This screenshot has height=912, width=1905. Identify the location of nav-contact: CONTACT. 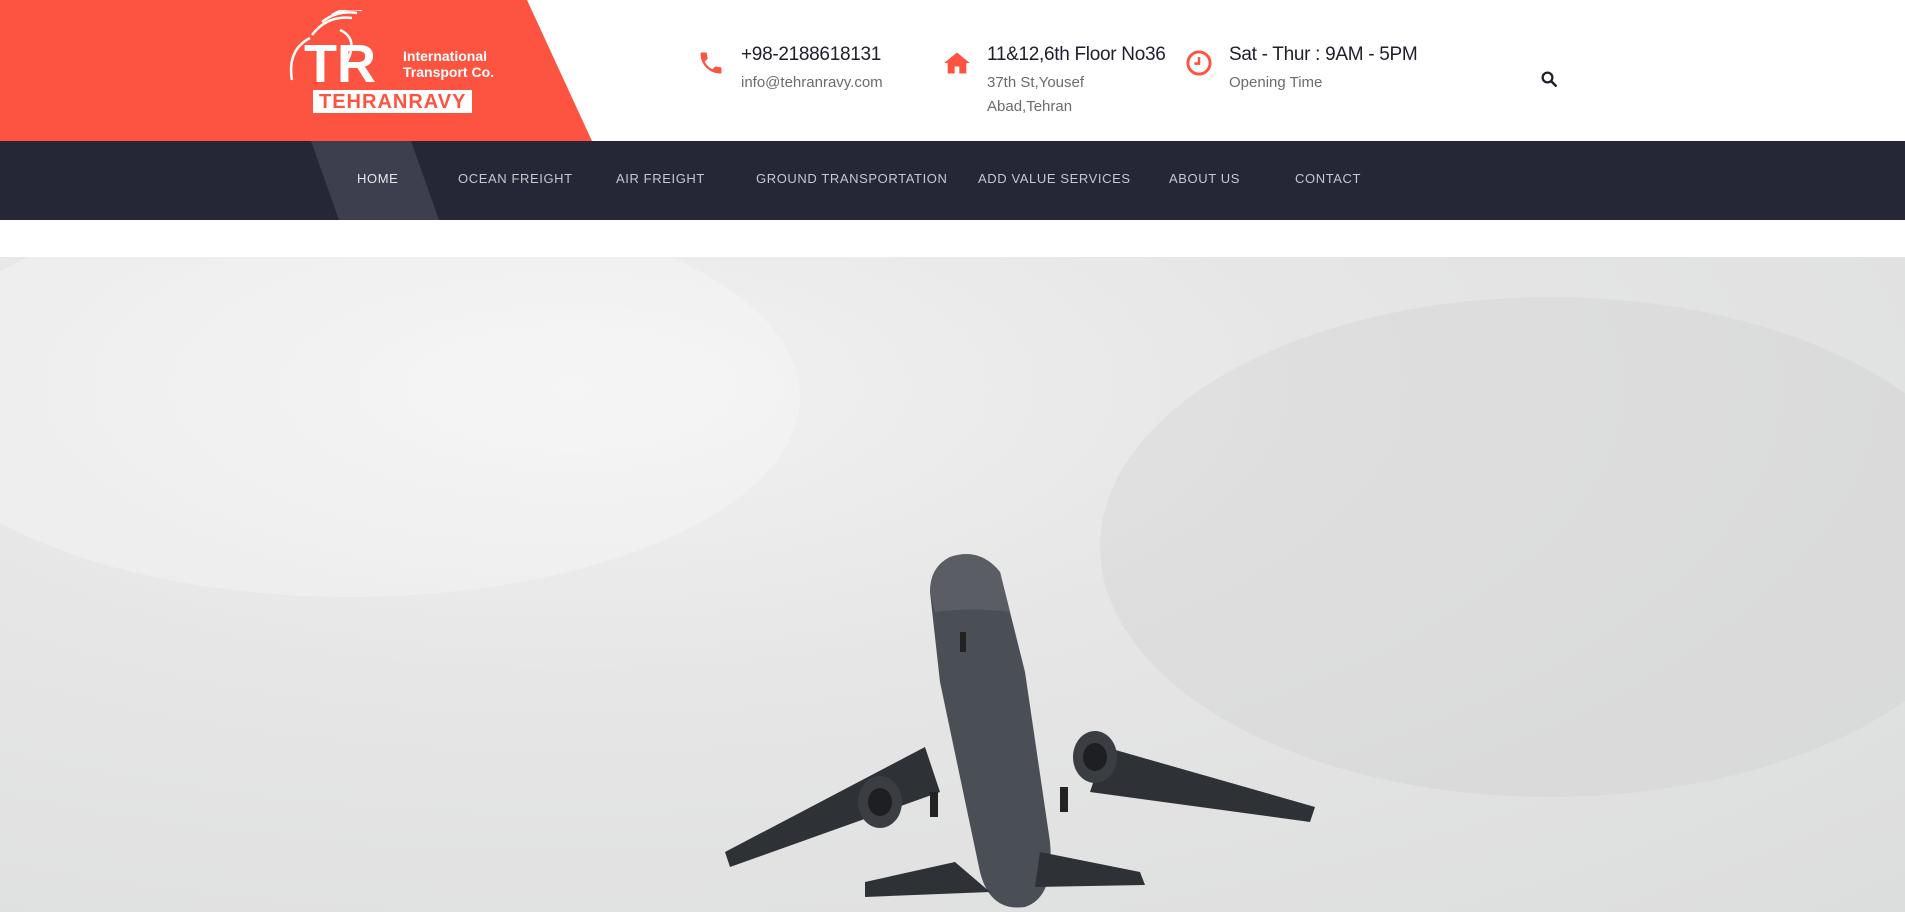
(1328, 178).